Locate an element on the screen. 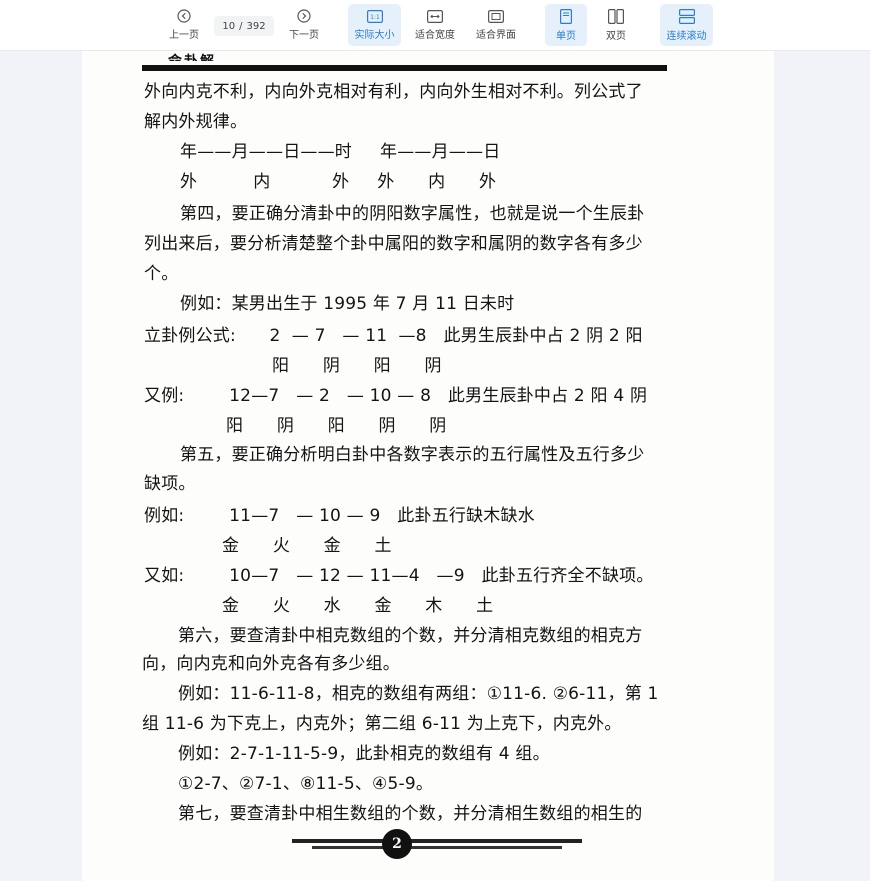  page-number-field: 10 / 392 is located at coordinates (244, 26).